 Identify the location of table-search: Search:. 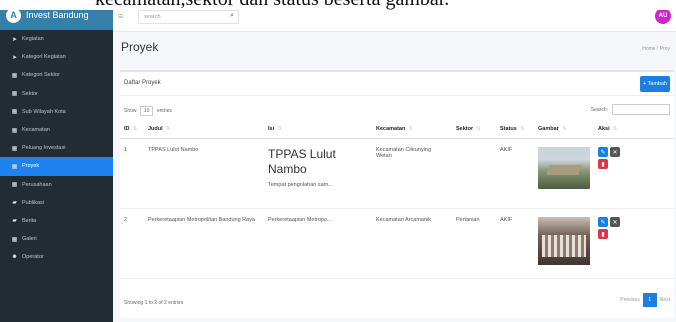
(630, 109).